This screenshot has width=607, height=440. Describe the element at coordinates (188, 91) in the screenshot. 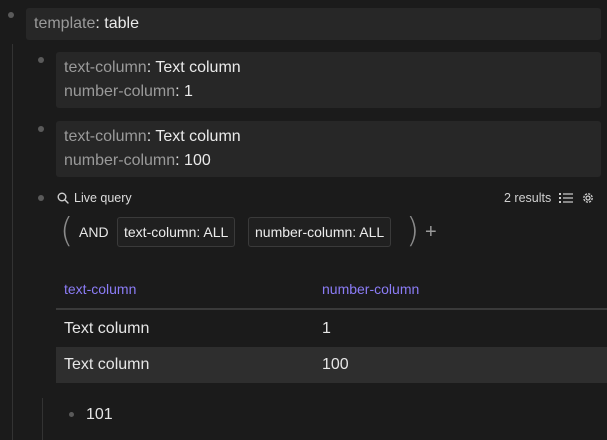

I see `property-value: 1` at that location.